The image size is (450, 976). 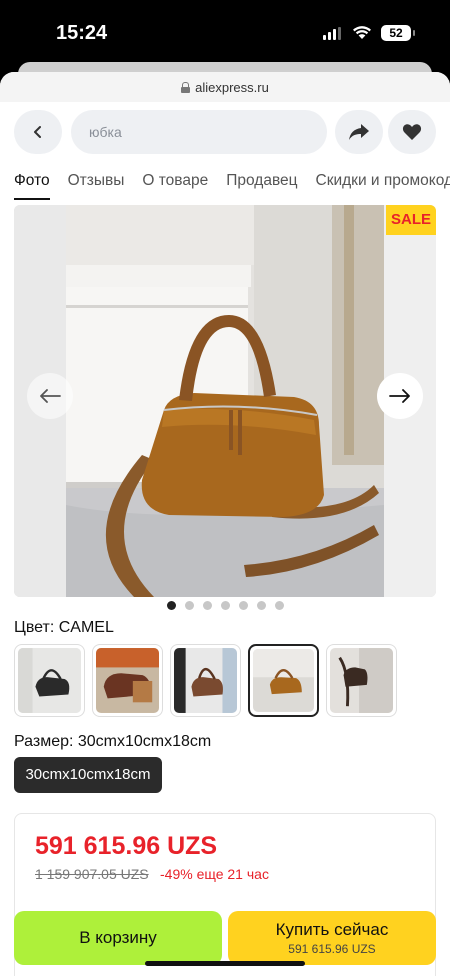 I want to click on tab-photo: Фото, so click(x=32, y=186).